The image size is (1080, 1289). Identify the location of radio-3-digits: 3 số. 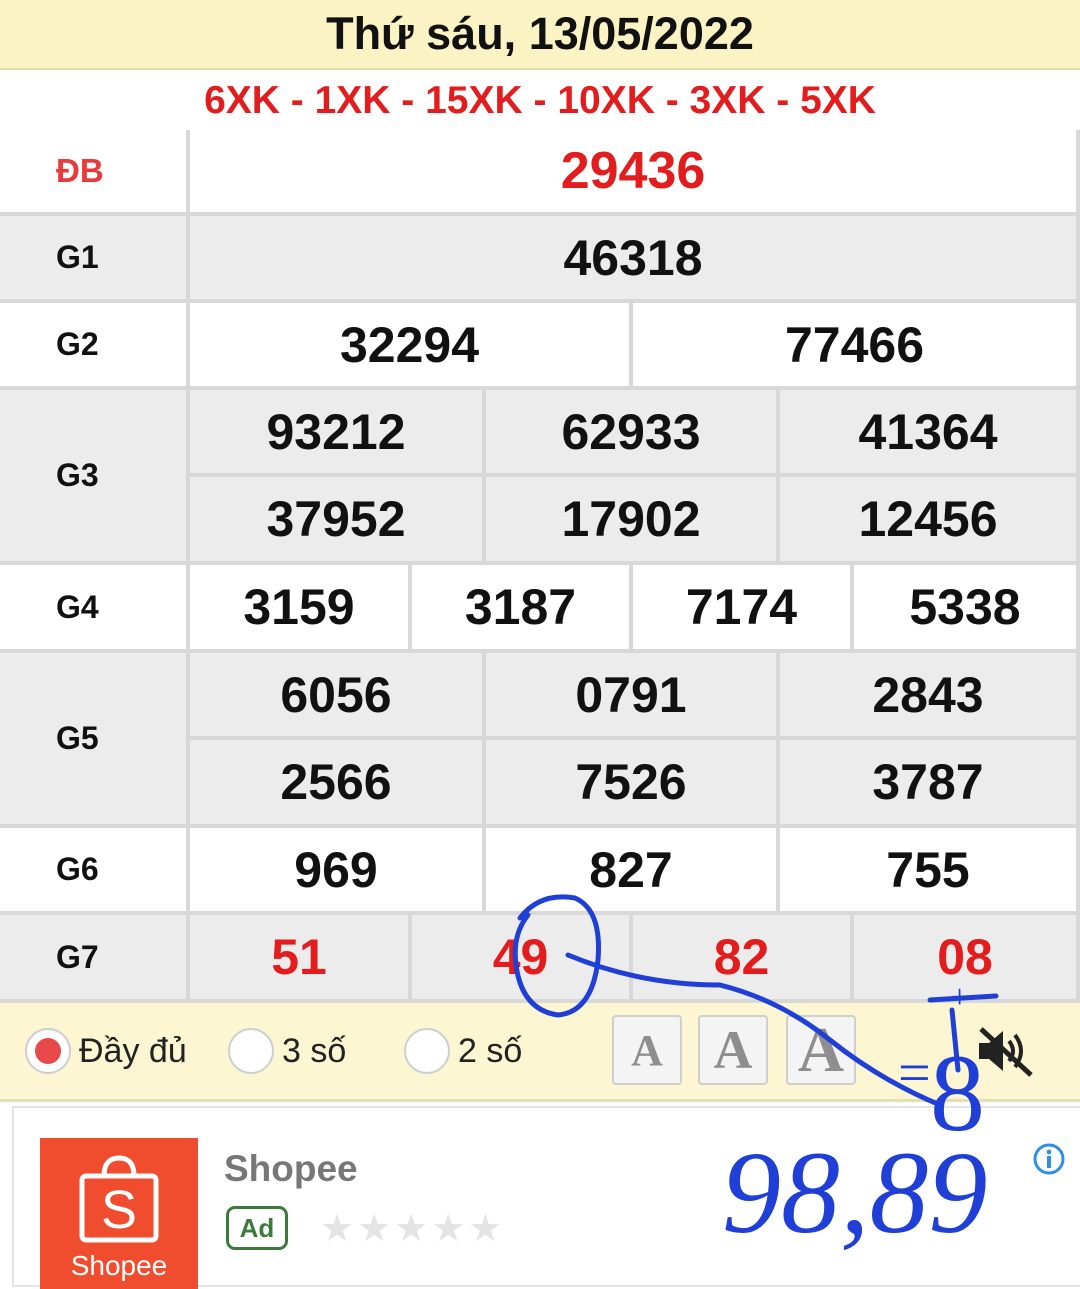
(287, 1051).